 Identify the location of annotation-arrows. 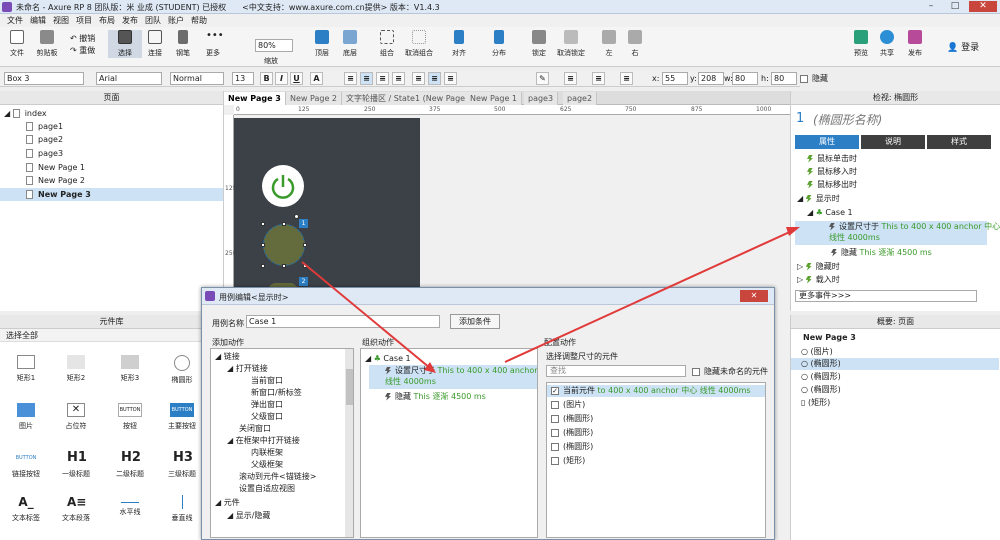
(550, 300).